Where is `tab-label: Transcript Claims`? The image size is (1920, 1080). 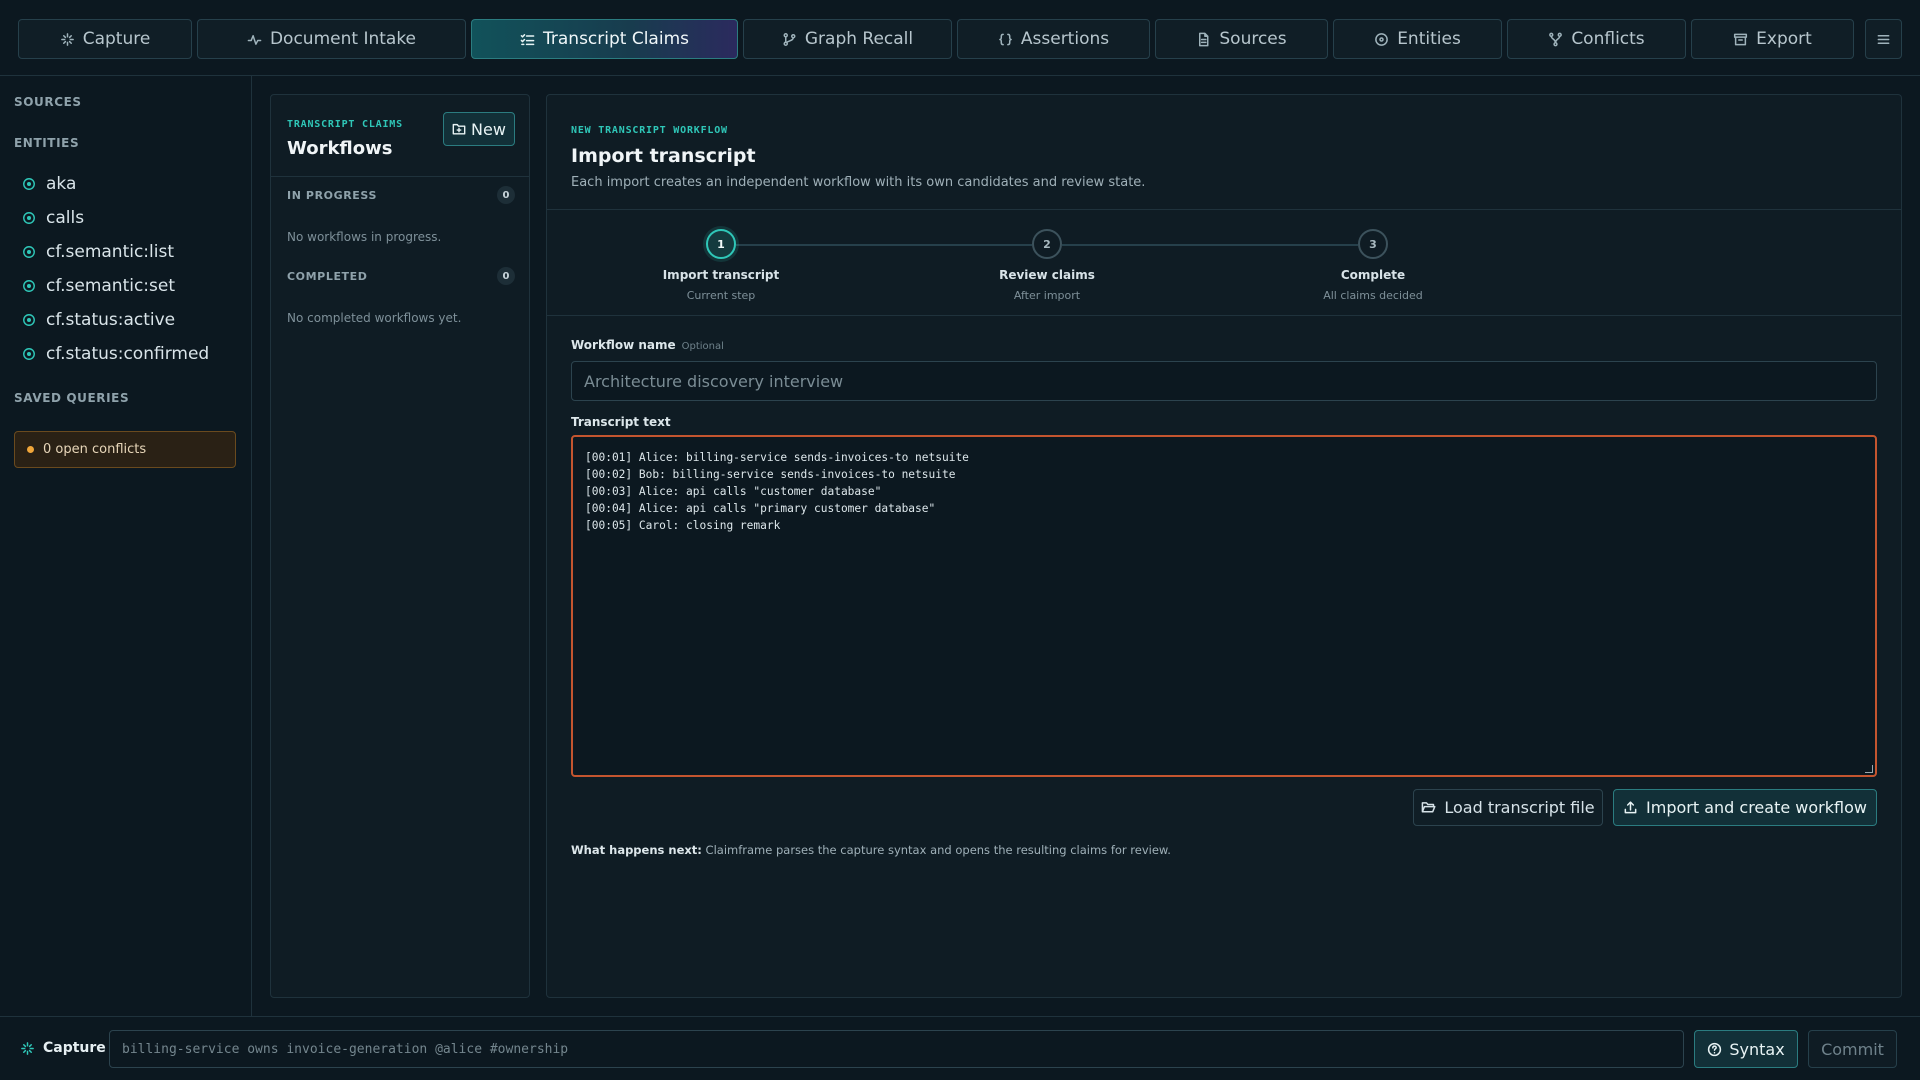 tab-label: Transcript Claims is located at coordinates (616, 39).